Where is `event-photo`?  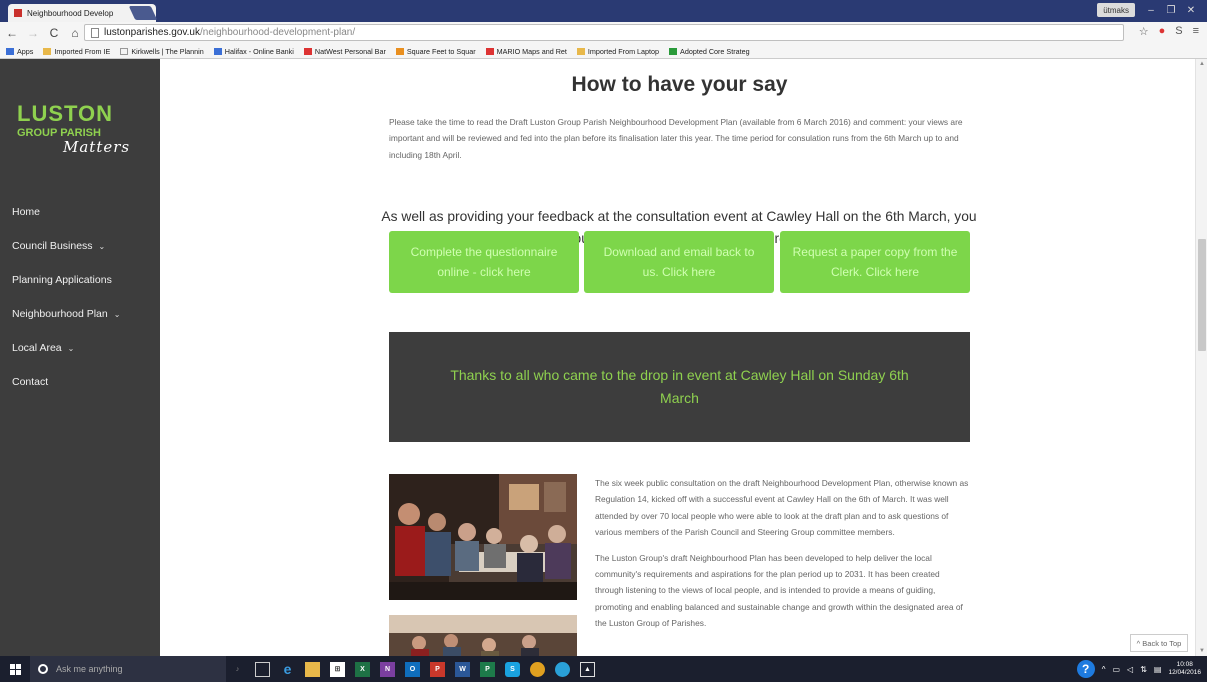
event-photo is located at coordinates (483, 537).